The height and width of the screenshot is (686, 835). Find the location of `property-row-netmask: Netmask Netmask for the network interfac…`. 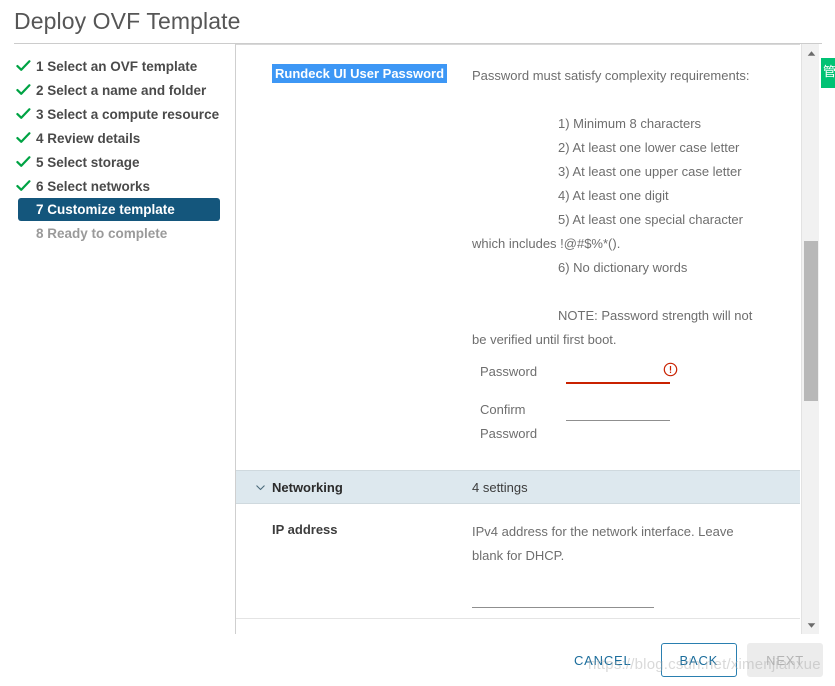

property-row-netmask: Netmask Netmask for the network interfac… is located at coordinates (518, 626).